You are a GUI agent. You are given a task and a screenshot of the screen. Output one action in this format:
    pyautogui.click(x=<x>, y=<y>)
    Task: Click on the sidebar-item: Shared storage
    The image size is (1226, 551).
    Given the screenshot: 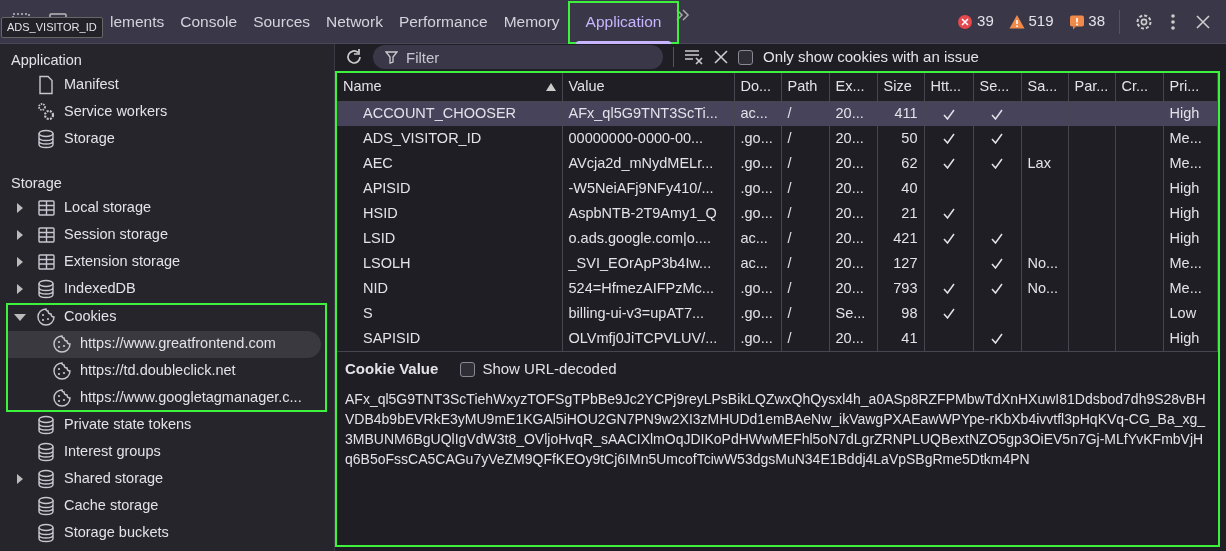 What is the action you would take?
    pyautogui.click(x=167, y=479)
    